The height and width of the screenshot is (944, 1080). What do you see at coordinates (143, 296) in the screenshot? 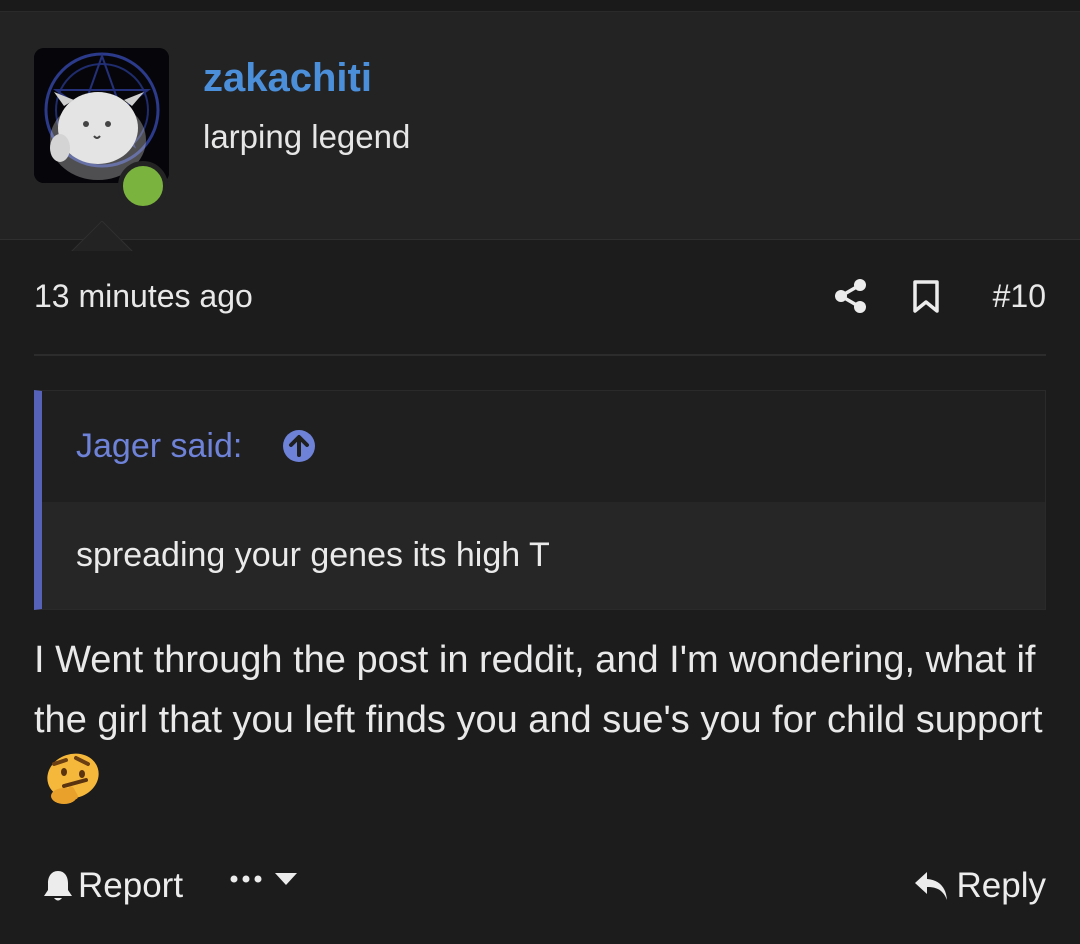
I see `post-timestamp: 13 minutes ago` at bounding box center [143, 296].